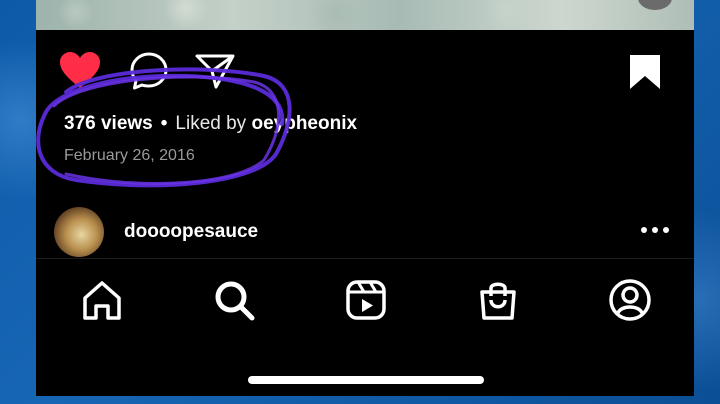  I want to click on heart-icon, so click(80, 70).